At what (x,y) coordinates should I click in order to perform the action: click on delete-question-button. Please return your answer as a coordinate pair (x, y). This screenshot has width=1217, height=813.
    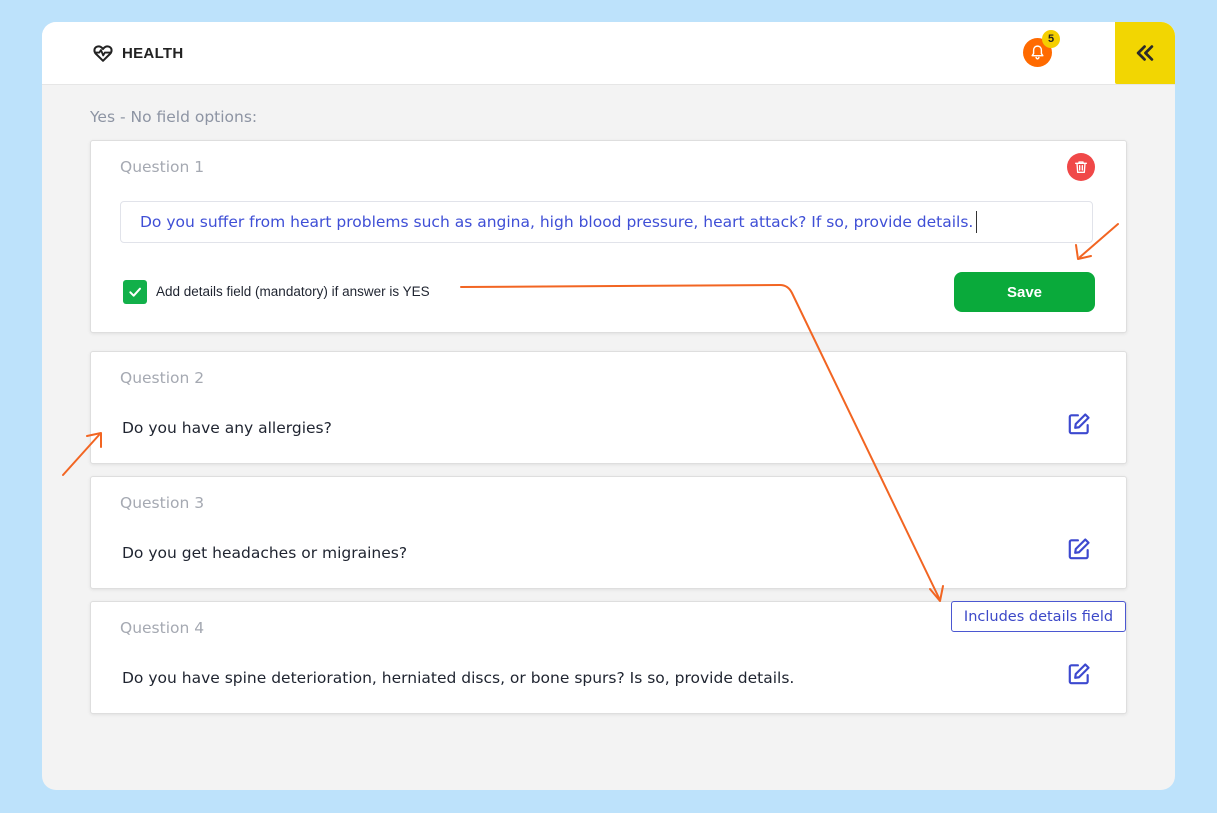
    Looking at the image, I should click on (1081, 167).